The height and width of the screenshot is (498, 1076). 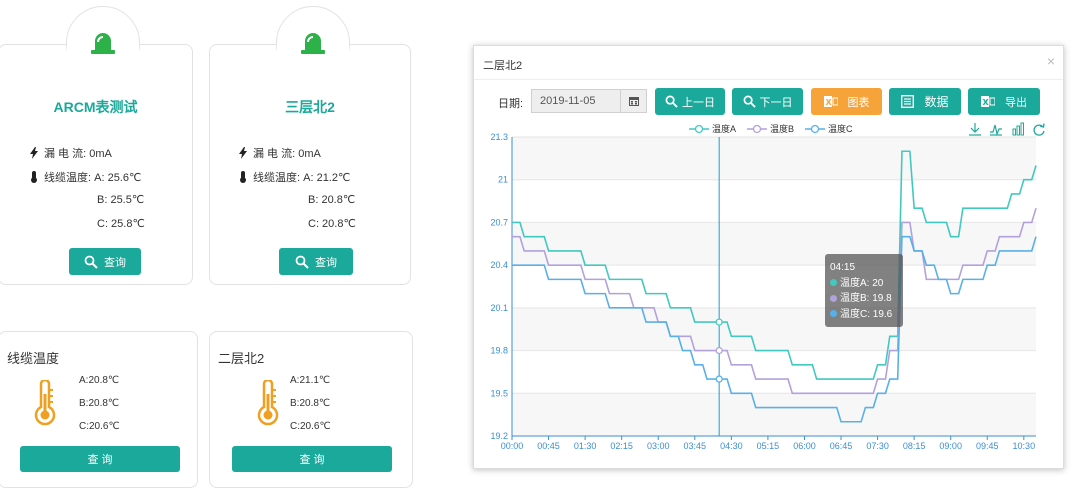 I want to click on next-day-button: 下一日, so click(x=767, y=101).